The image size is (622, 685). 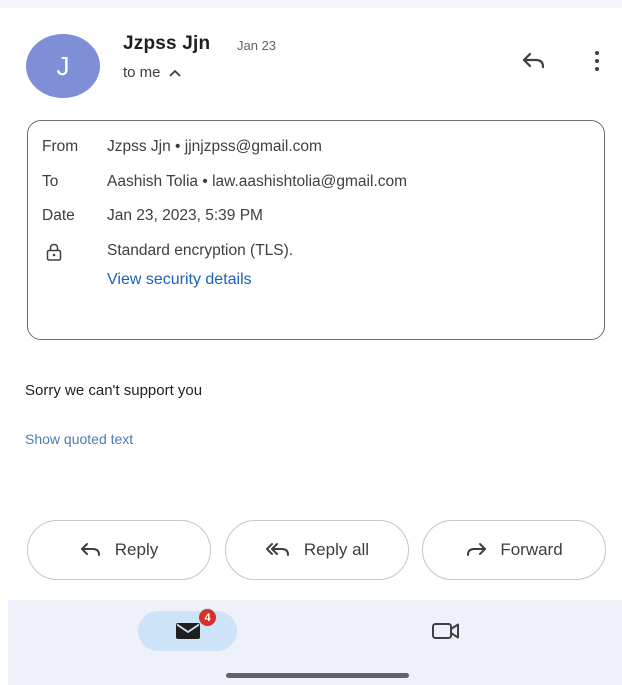 What do you see at coordinates (214, 146) in the screenshot?
I see `from-value: Jzpss Jjn • jjnjzpss@gmail.com` at bounding box center [214, 146].